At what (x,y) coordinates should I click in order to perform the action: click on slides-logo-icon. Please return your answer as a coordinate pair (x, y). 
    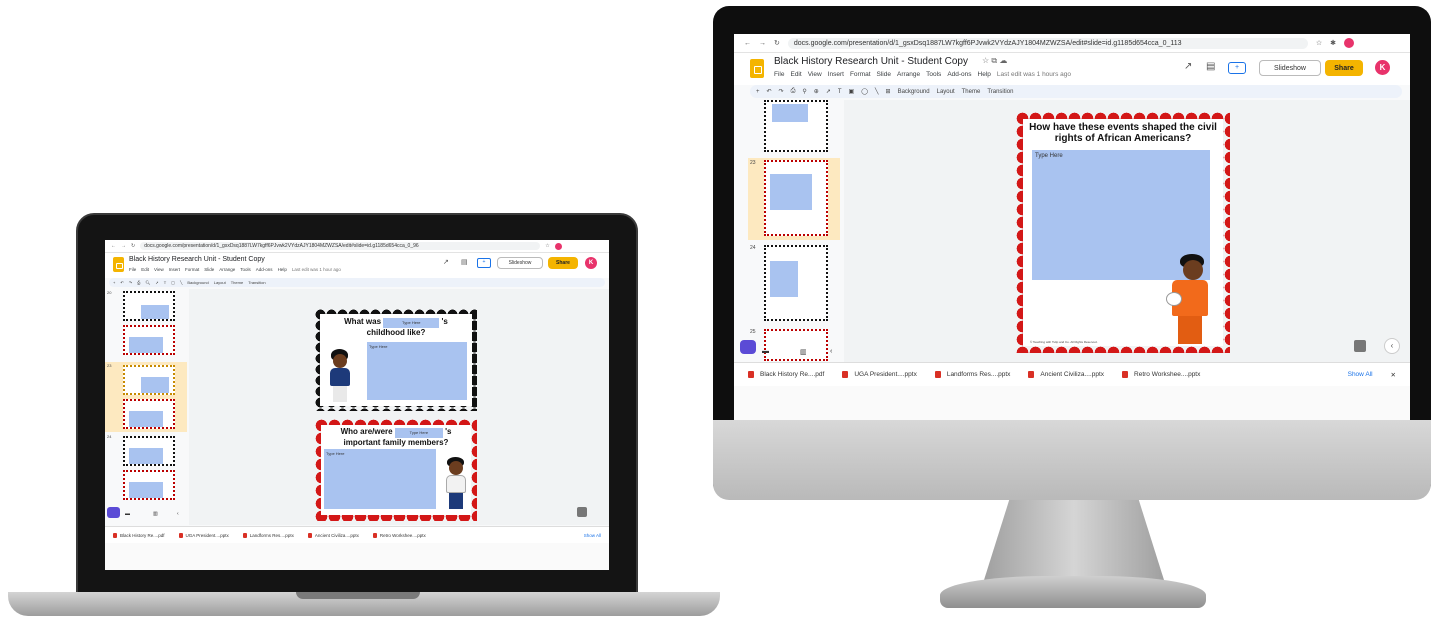
    Looking at the image, I should click on (118, 264).